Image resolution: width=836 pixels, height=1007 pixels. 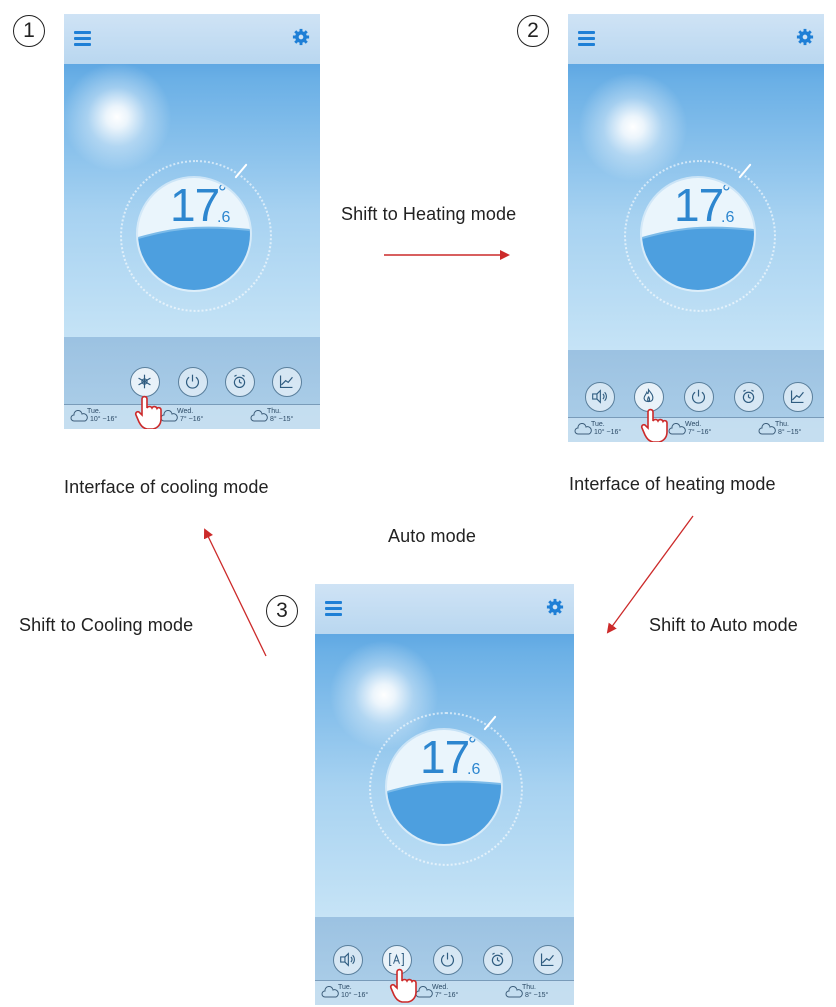 I want to click on caption-interface-heating: Interface of heating mode, so click(x=672, y=484).